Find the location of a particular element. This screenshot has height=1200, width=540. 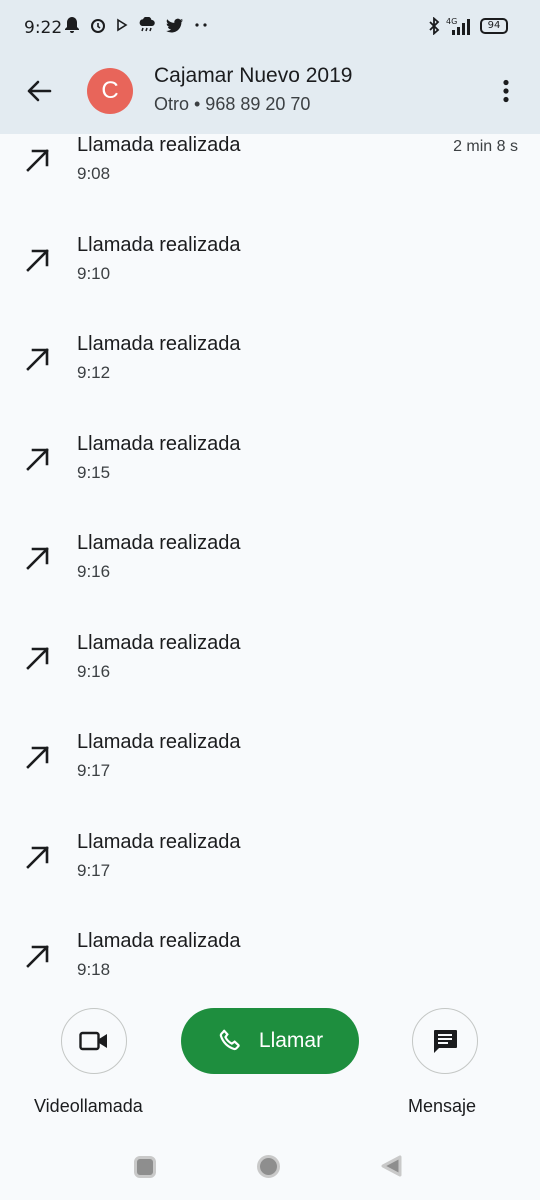

message-button is located at coordinates (445, 1041).